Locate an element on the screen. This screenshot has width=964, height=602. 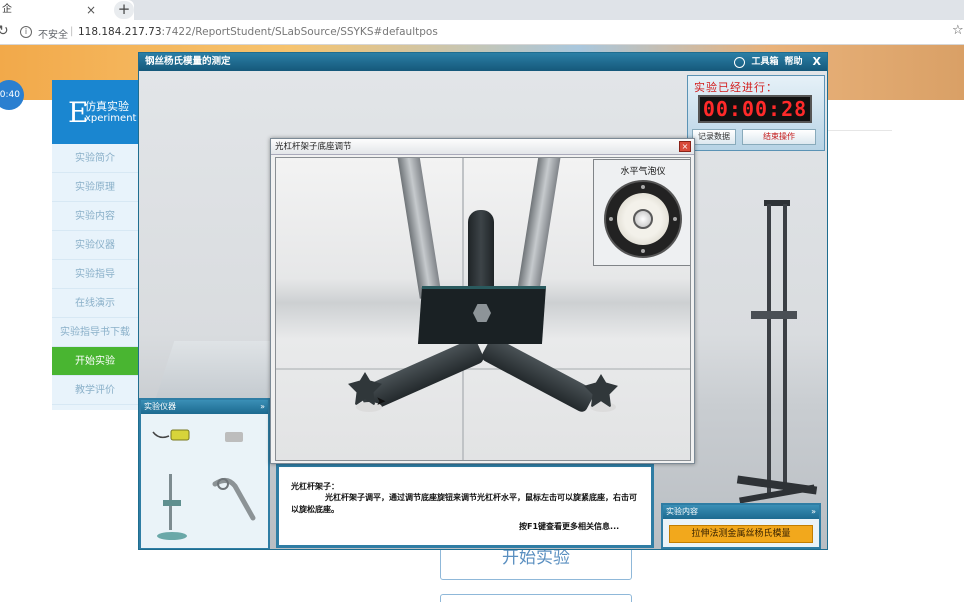
toolbox-button: 工具箱 is located at coordinates (764, 62).